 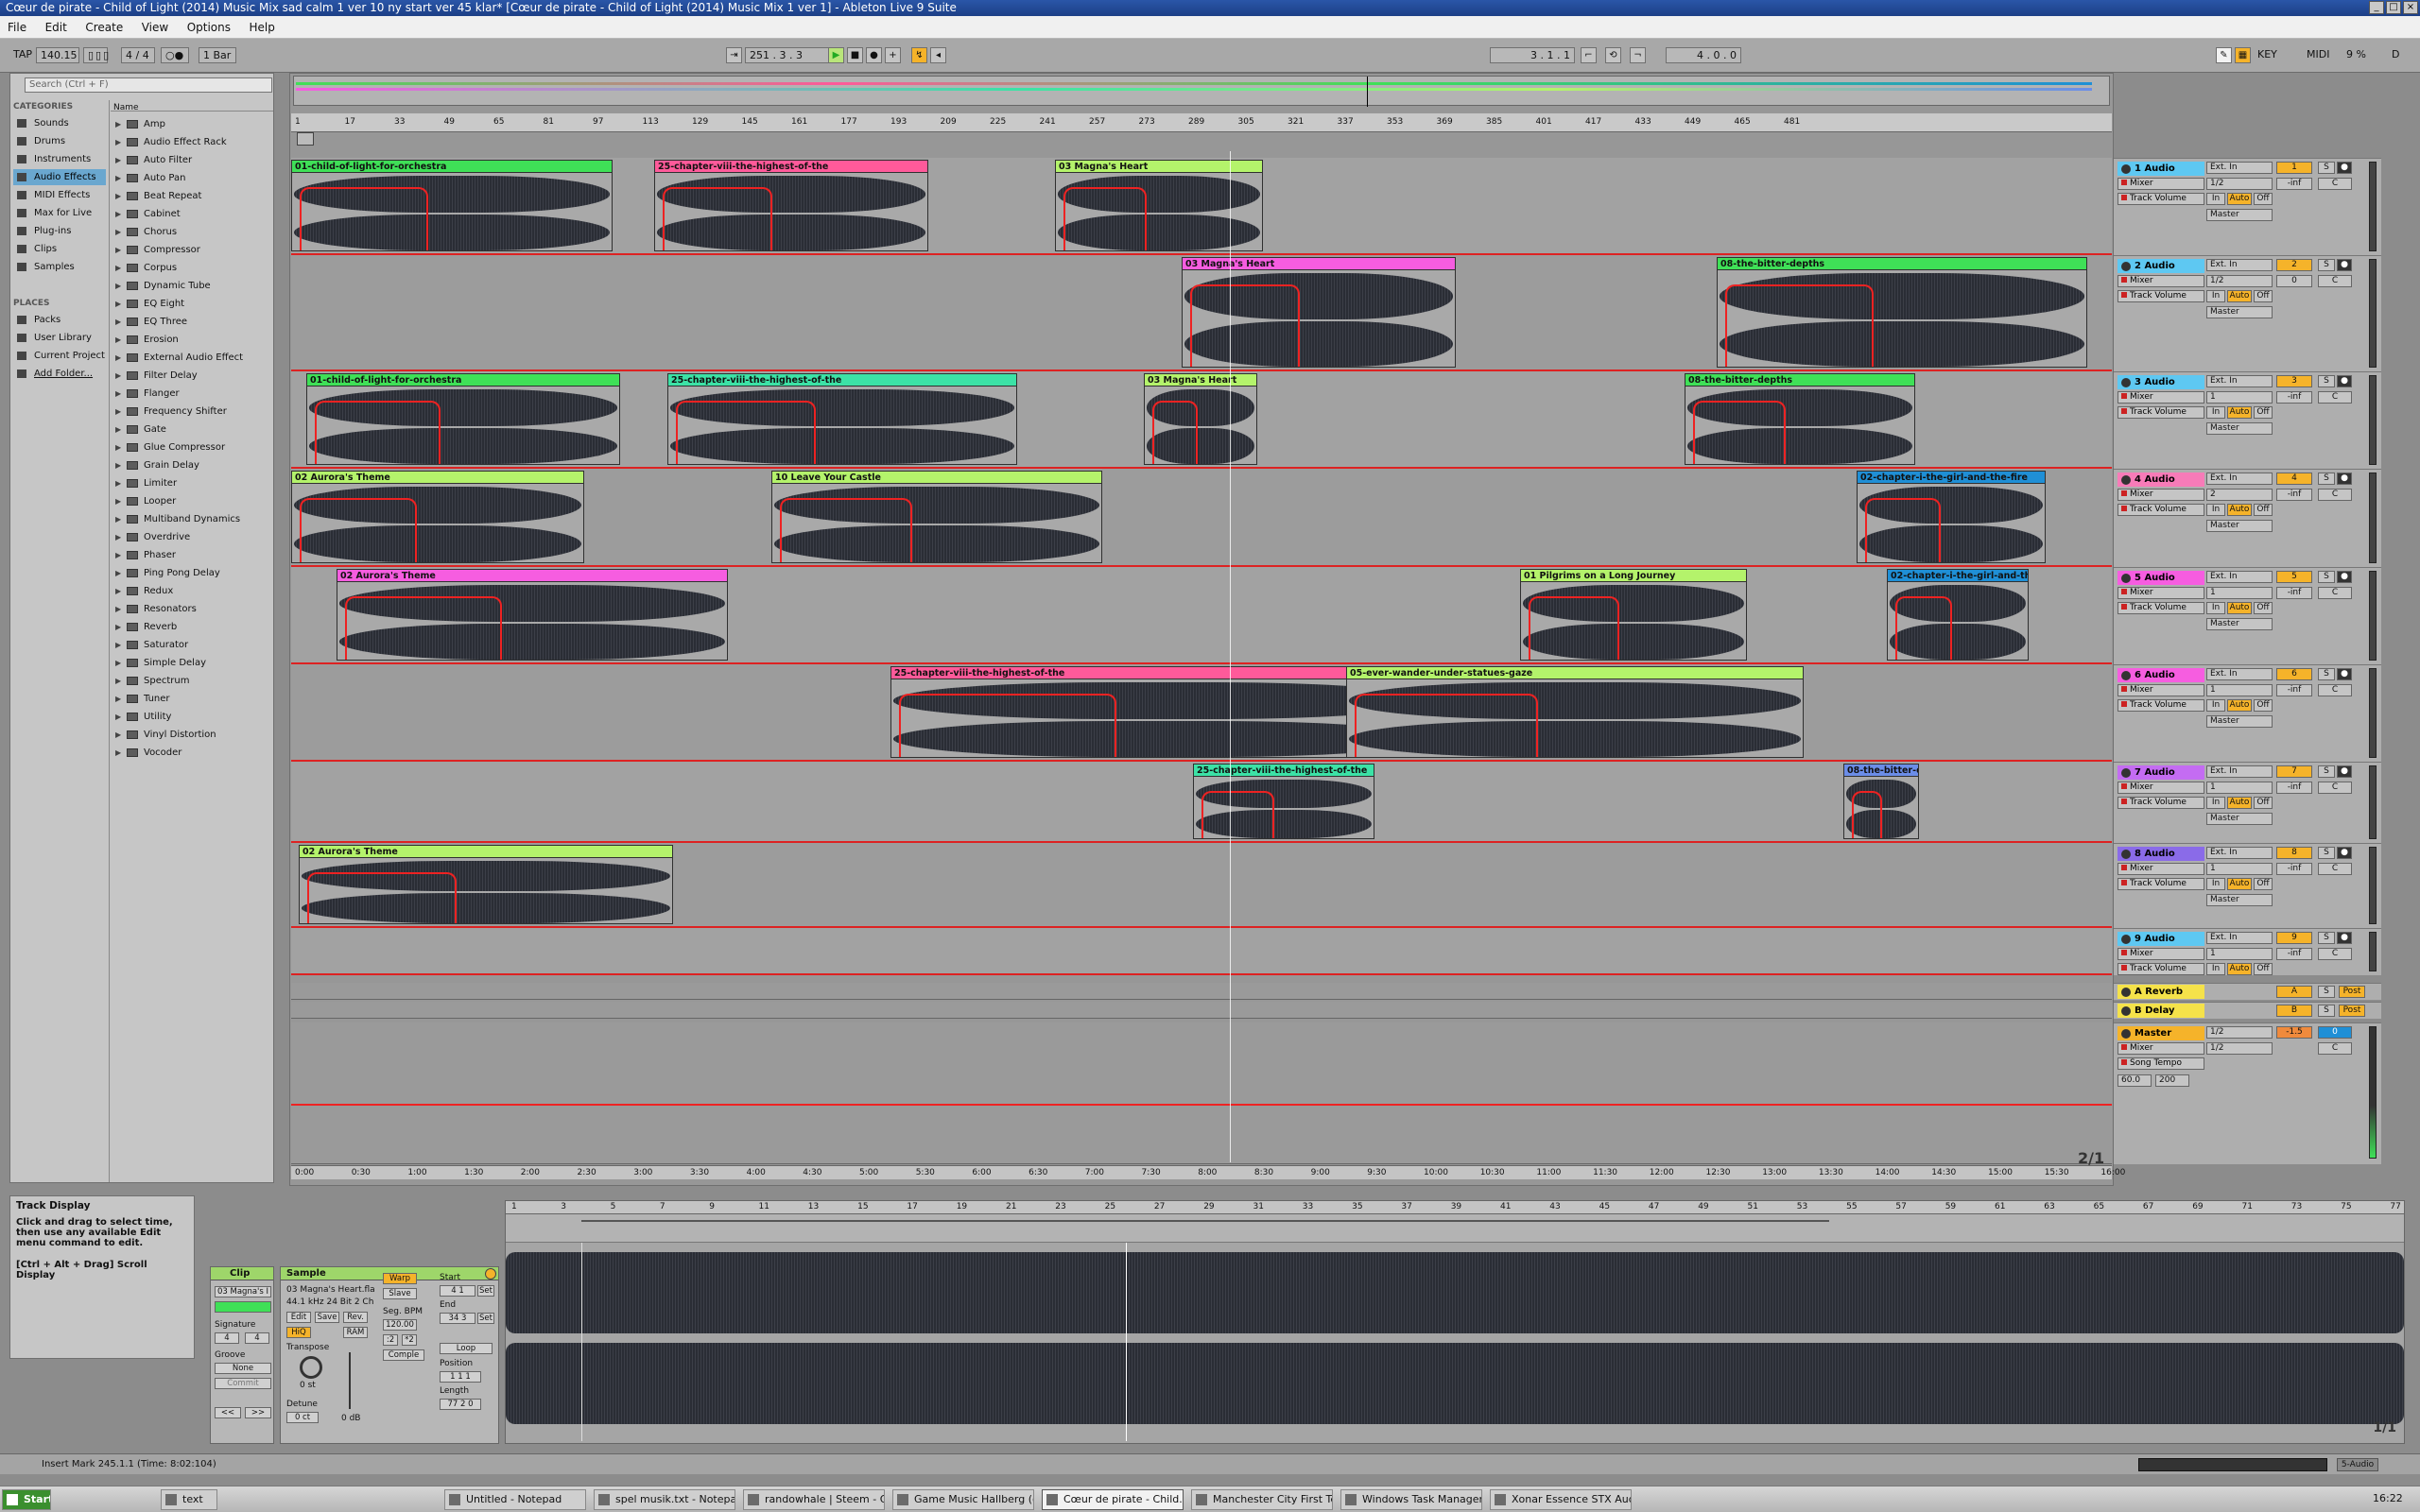 I want to click on browser-item-gate: ▶ Gate, so click(x=191, y=429).